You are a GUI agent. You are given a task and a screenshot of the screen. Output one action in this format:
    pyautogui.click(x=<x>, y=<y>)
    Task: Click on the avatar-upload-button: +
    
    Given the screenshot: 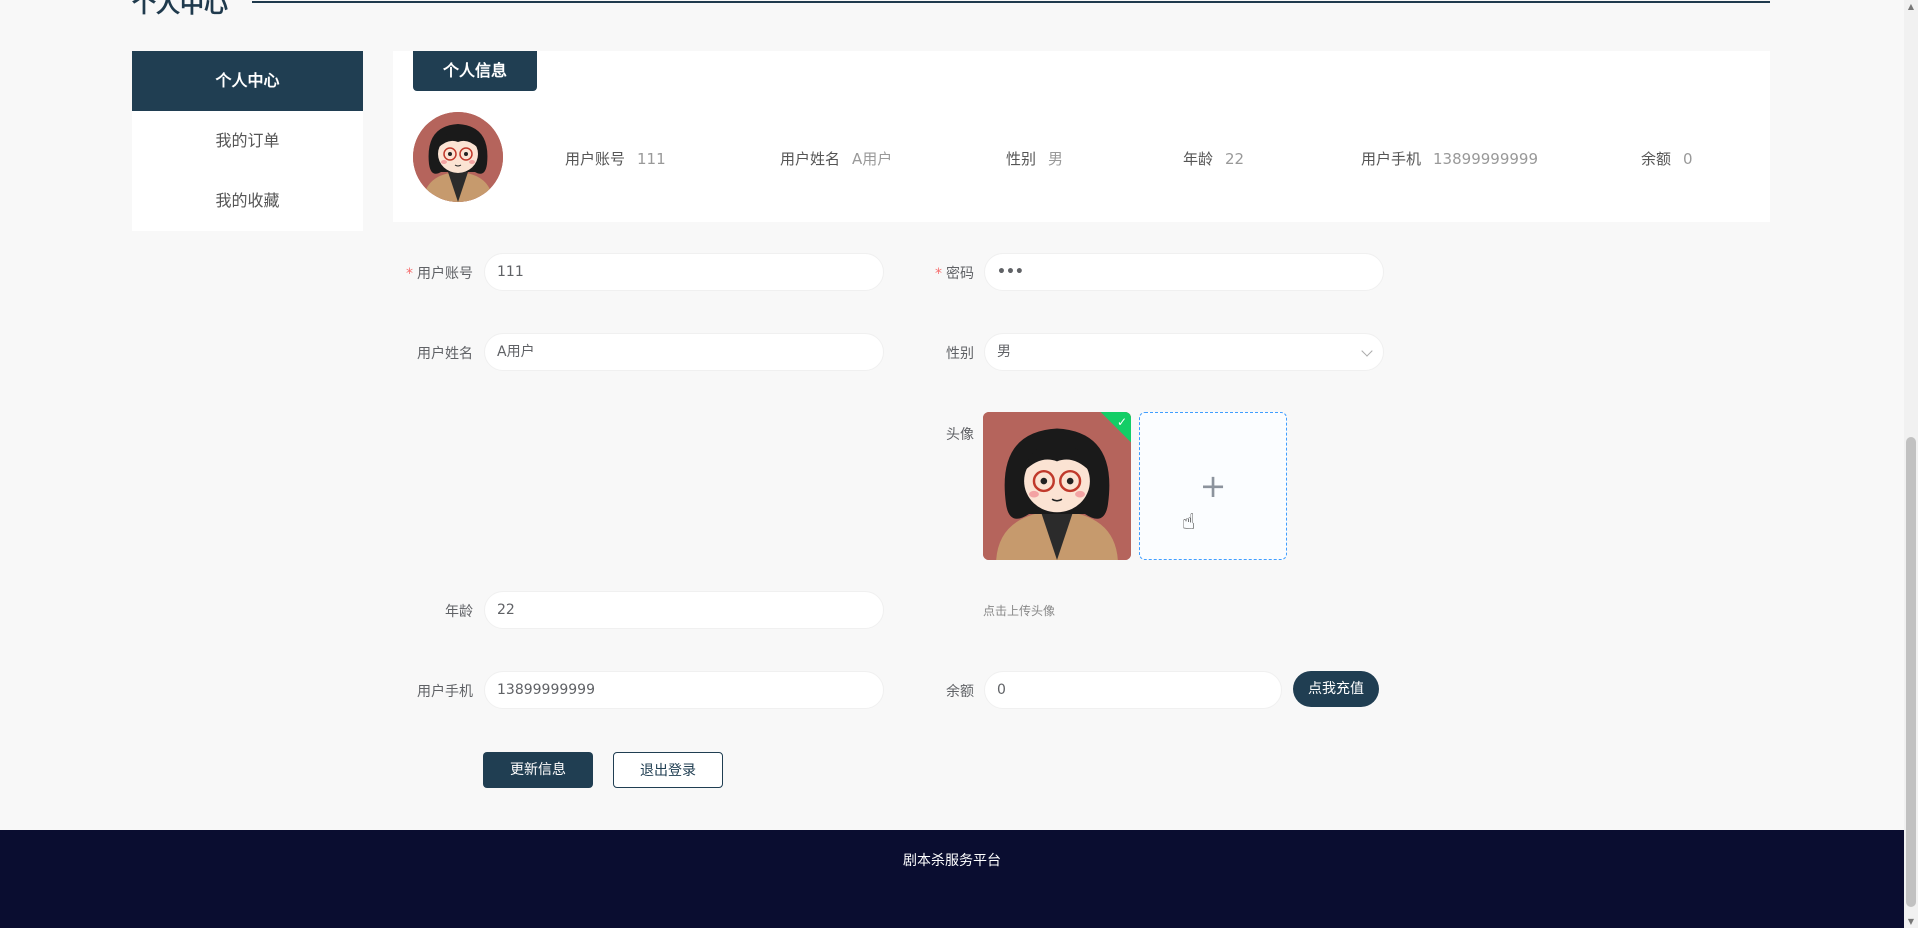 What is the action you would take?
    pyautogui.click(x=1213, y=486)
    